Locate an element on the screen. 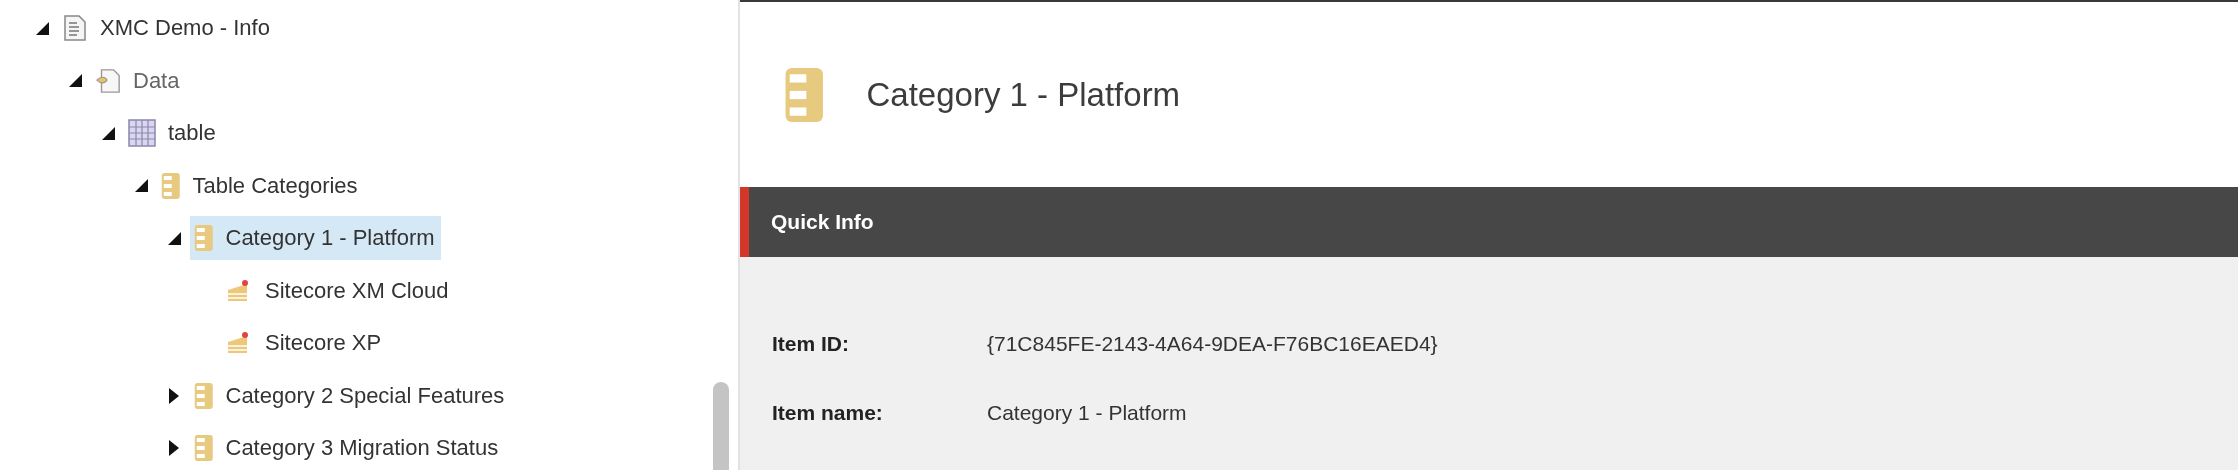  tree-item: Sitecore XP is located at coordinates (305, 343).